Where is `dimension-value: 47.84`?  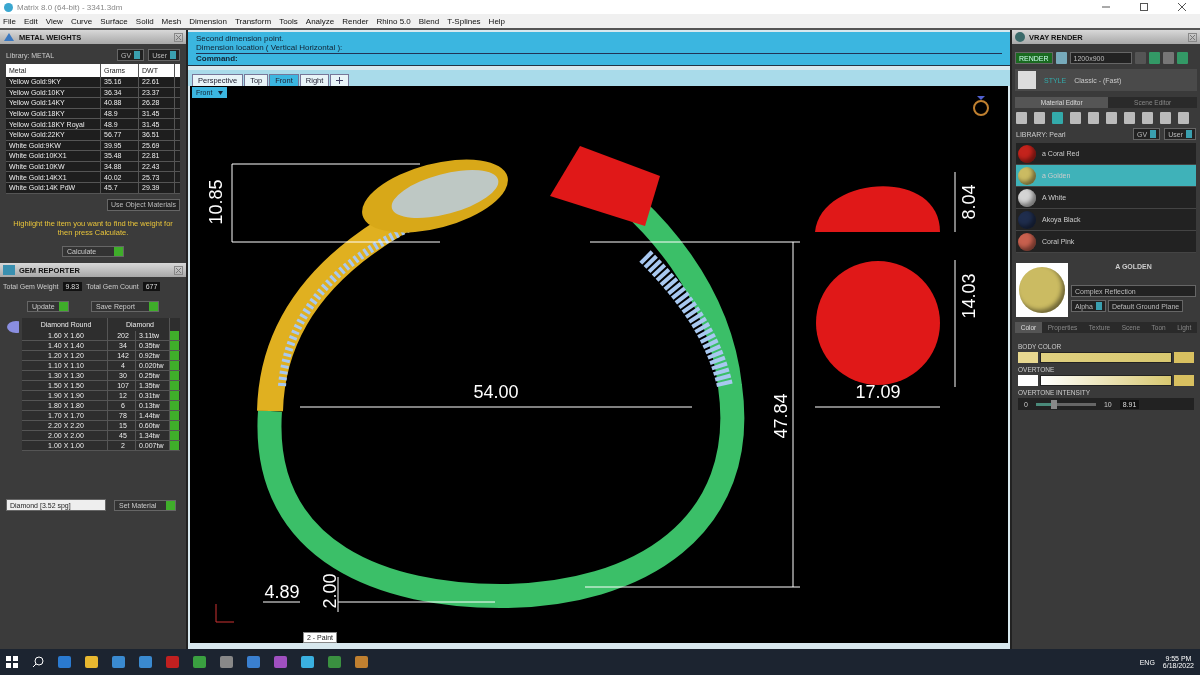 dimension-value: 47.84 is located at coordinates (781, 416).